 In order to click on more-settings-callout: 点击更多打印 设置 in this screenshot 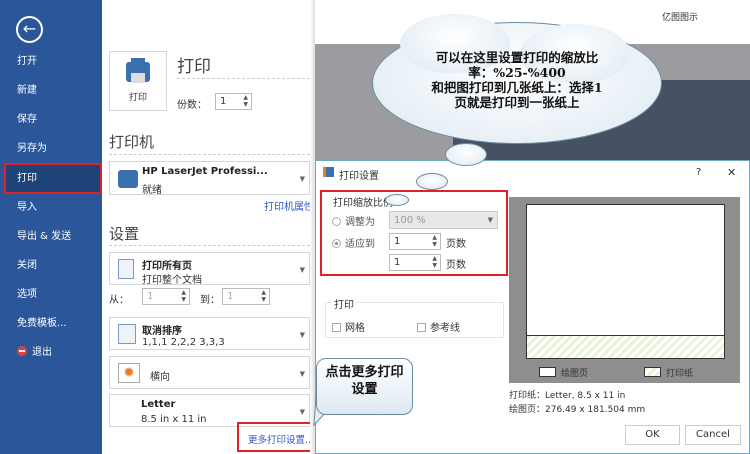, I will do `click(364, 386)`.